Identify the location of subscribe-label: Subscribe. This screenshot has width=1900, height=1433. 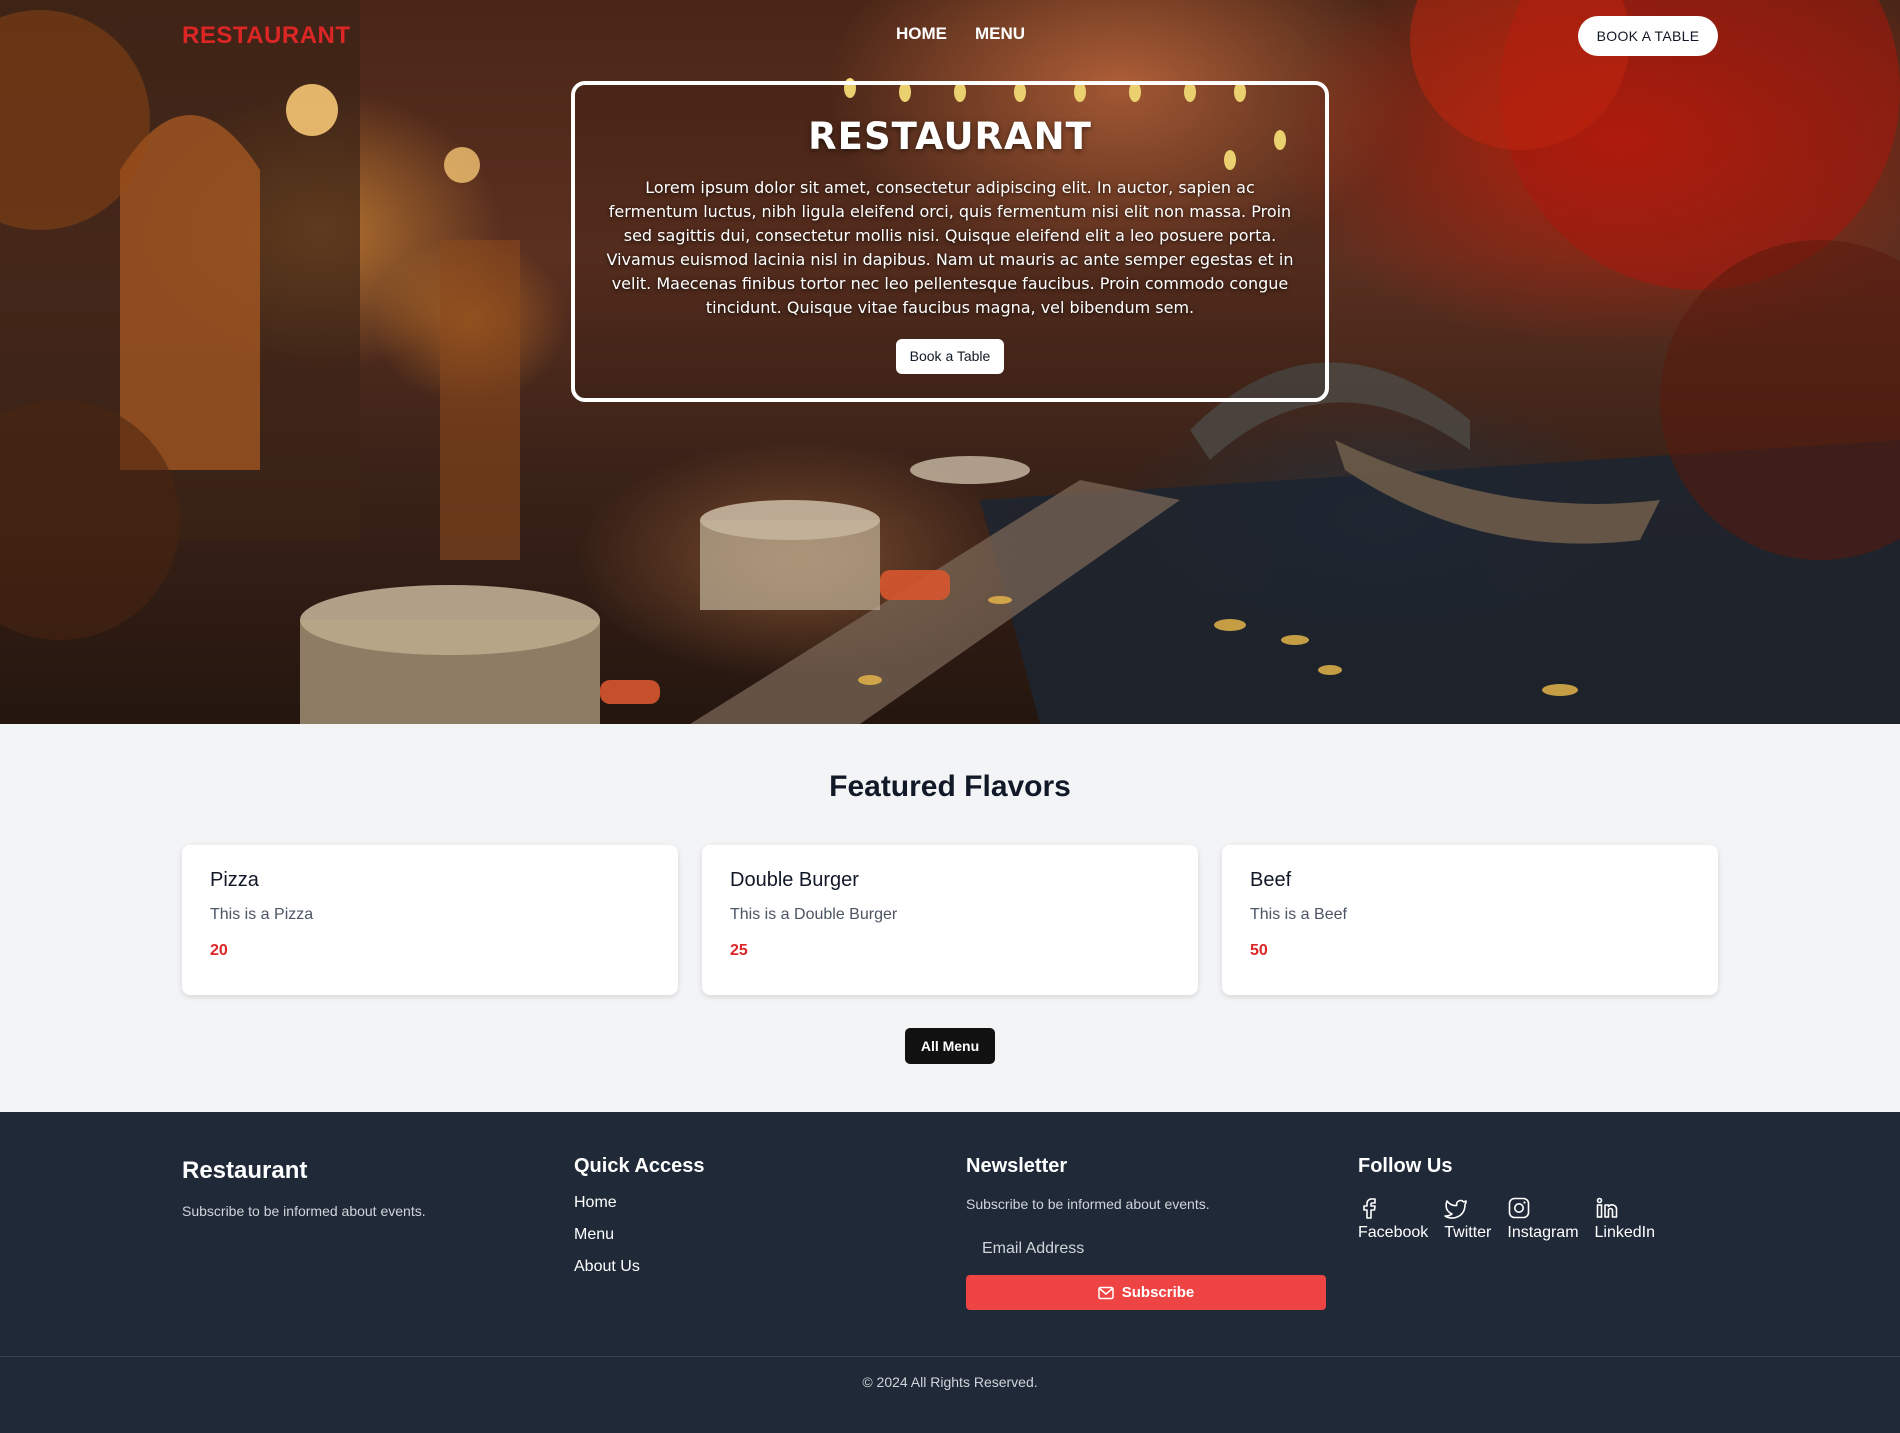
(1158, 1292).